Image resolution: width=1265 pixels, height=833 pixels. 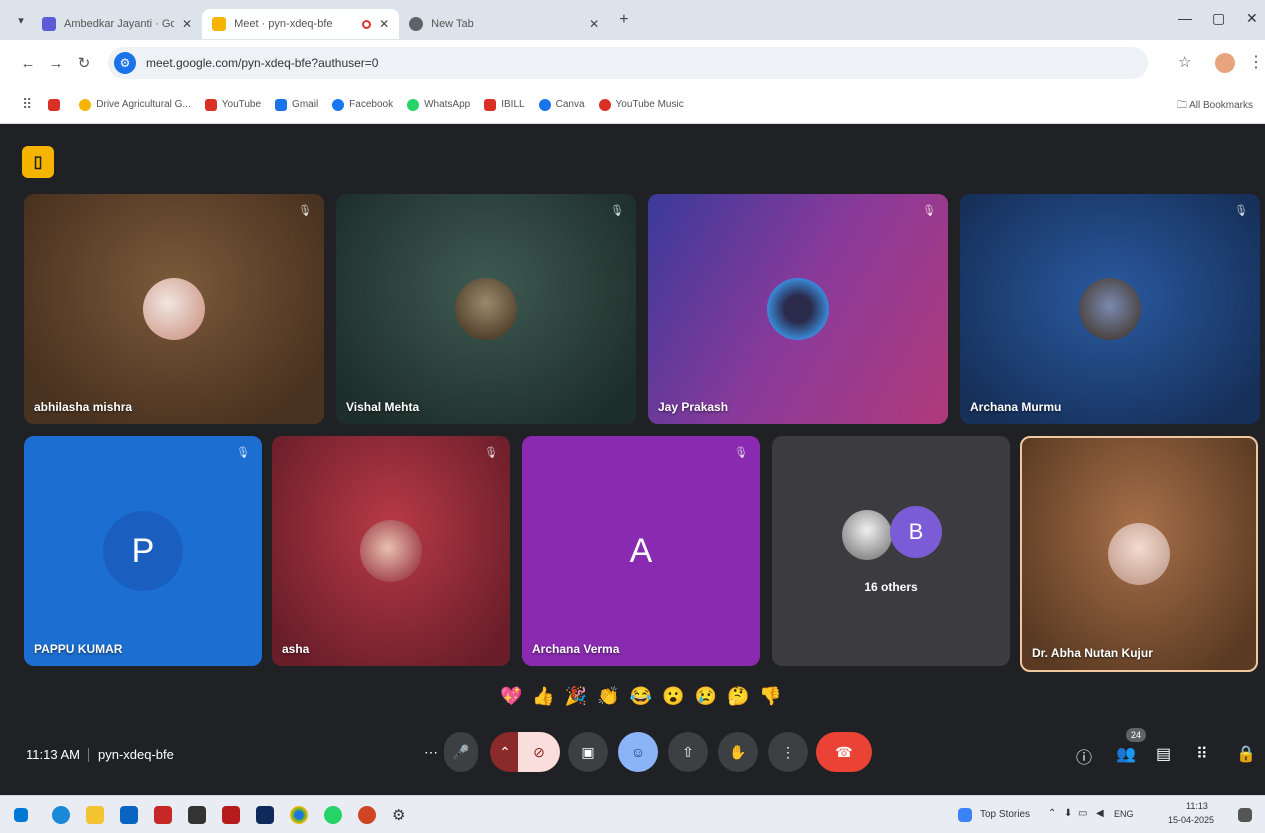 What do you see at coordinates (1124, 814) in the screenshot?
I see `language-indicator: ENG` at bounding box center [1124, 814].